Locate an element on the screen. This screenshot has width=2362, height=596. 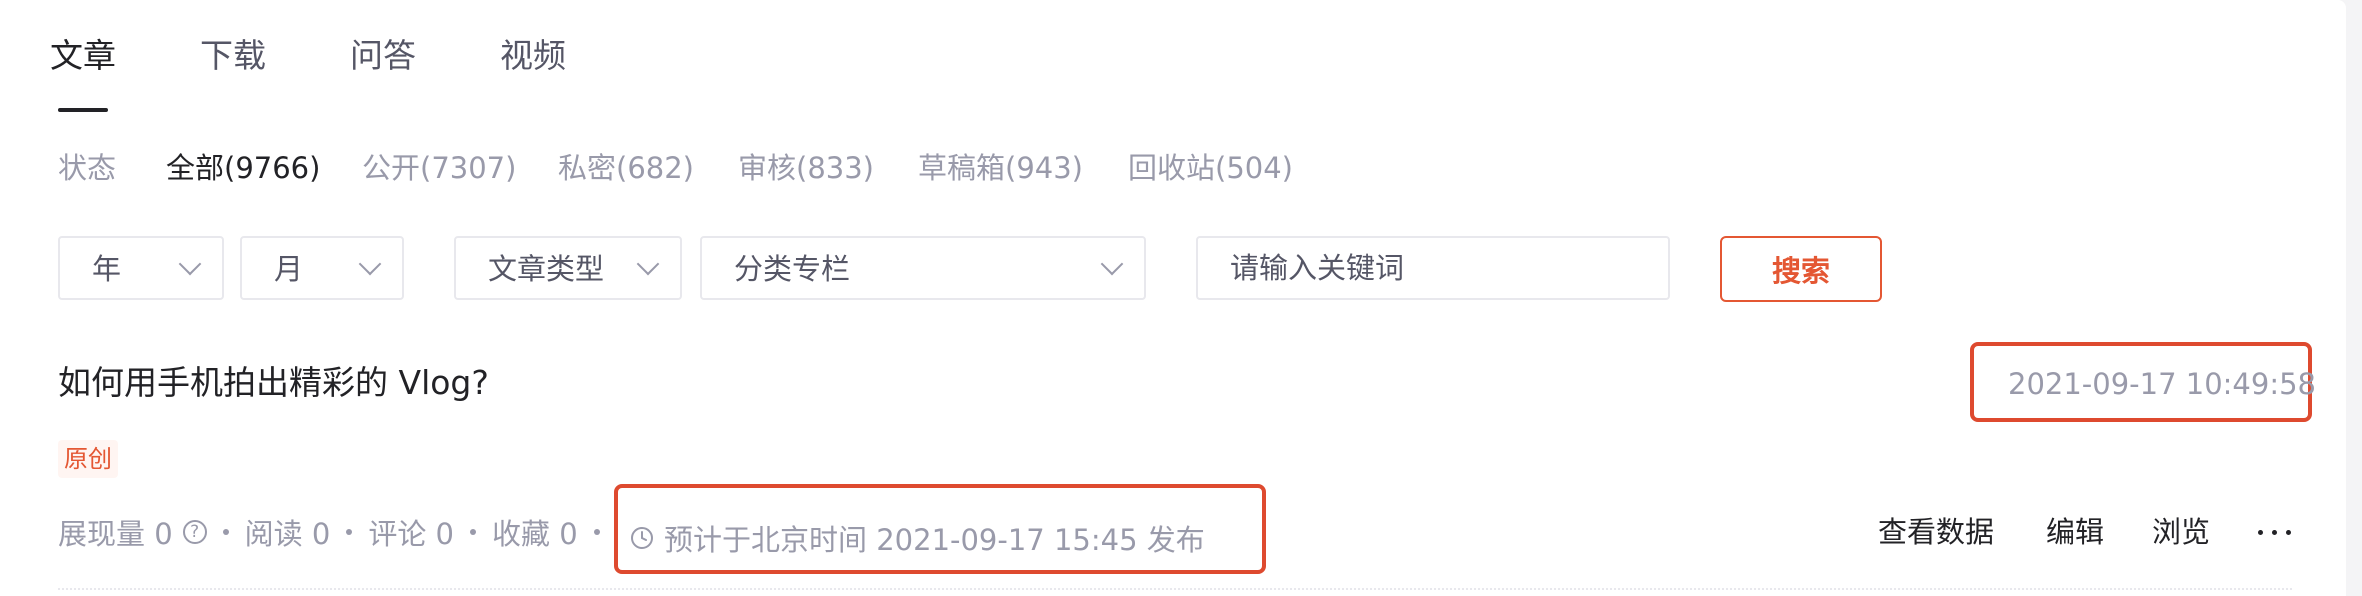
scheduled-publish-info: 预计于北京时间 2021-09-17 15:45 发布 is located at coordinates (917, 538).